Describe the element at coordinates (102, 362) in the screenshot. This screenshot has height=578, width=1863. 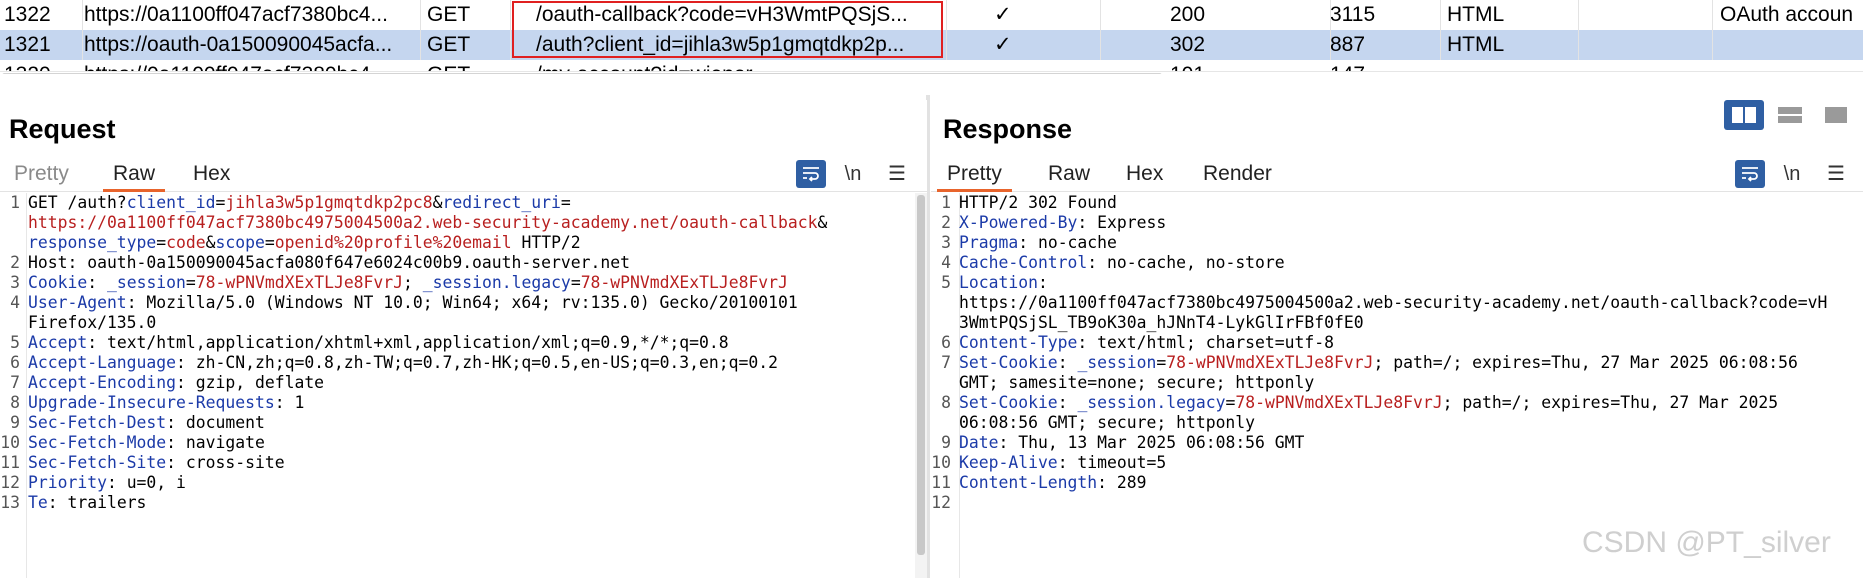
I see `header-key: Accept-Language` at that location.